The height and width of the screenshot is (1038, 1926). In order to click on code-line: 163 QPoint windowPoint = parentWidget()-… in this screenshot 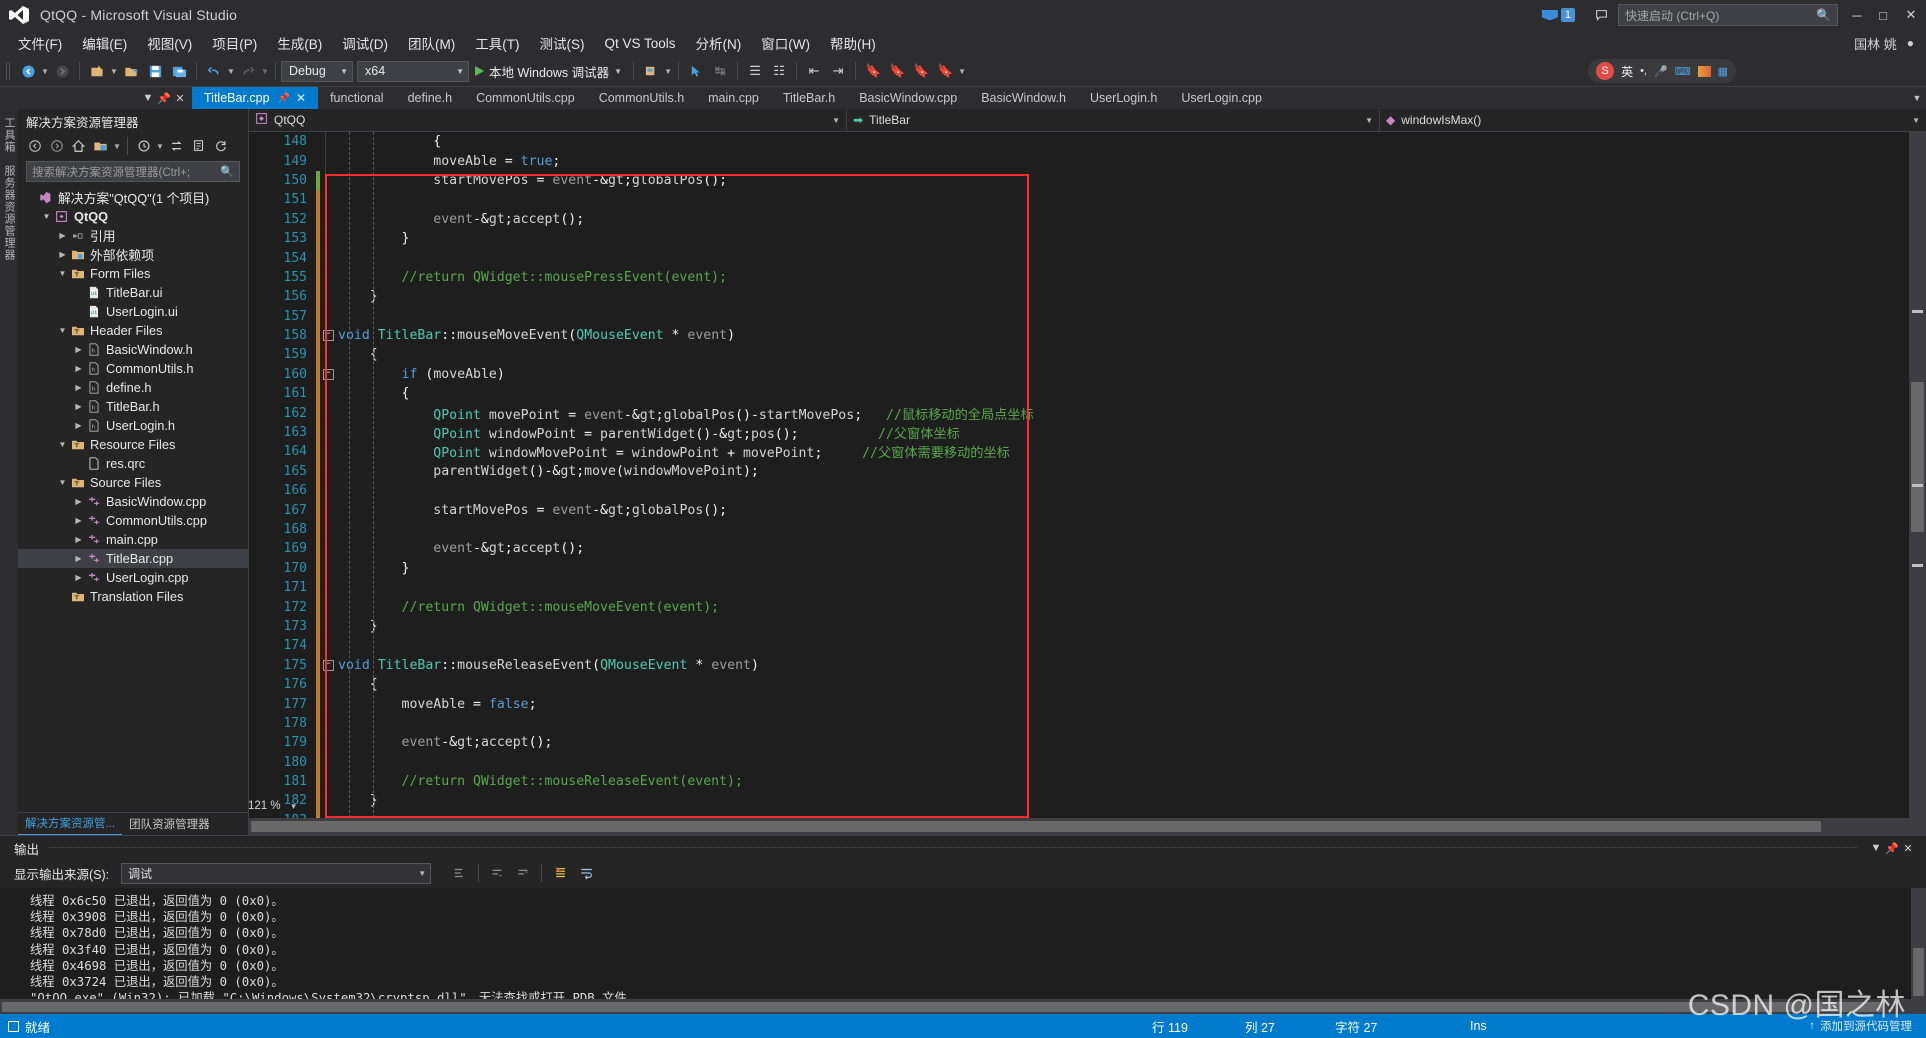, I will do `click(1087, 432)`.